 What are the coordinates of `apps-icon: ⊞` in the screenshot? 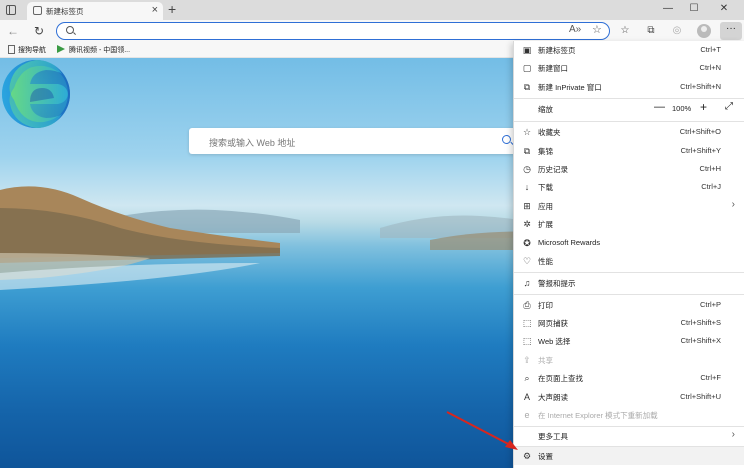 It's located at (527, 206).